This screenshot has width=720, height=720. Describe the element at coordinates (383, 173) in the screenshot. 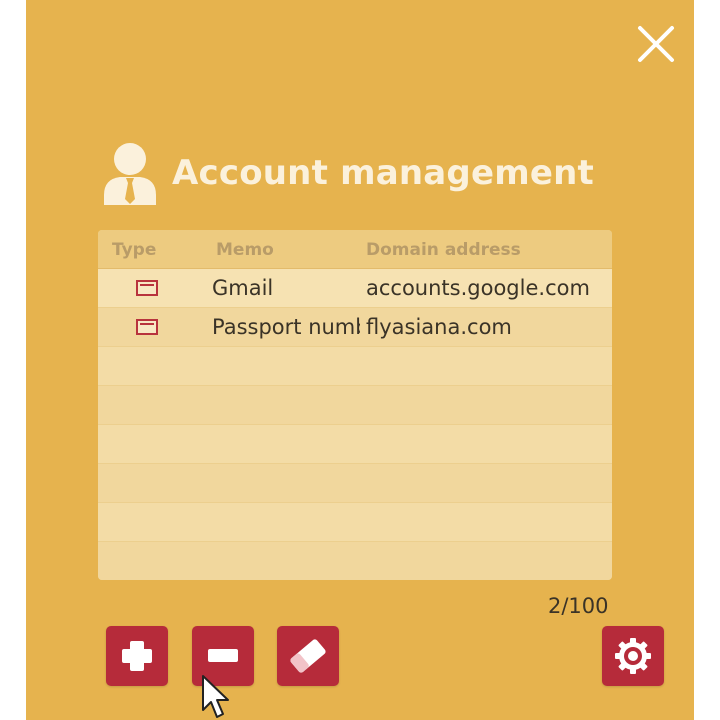

I see `page-title: Account management` at that location.